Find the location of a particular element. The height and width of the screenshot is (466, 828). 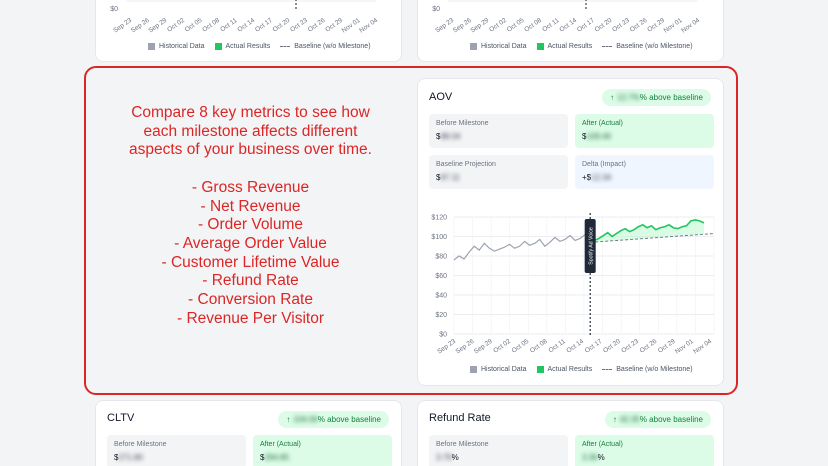

card-title: Refund Rate is located at coordinates (460, 418).